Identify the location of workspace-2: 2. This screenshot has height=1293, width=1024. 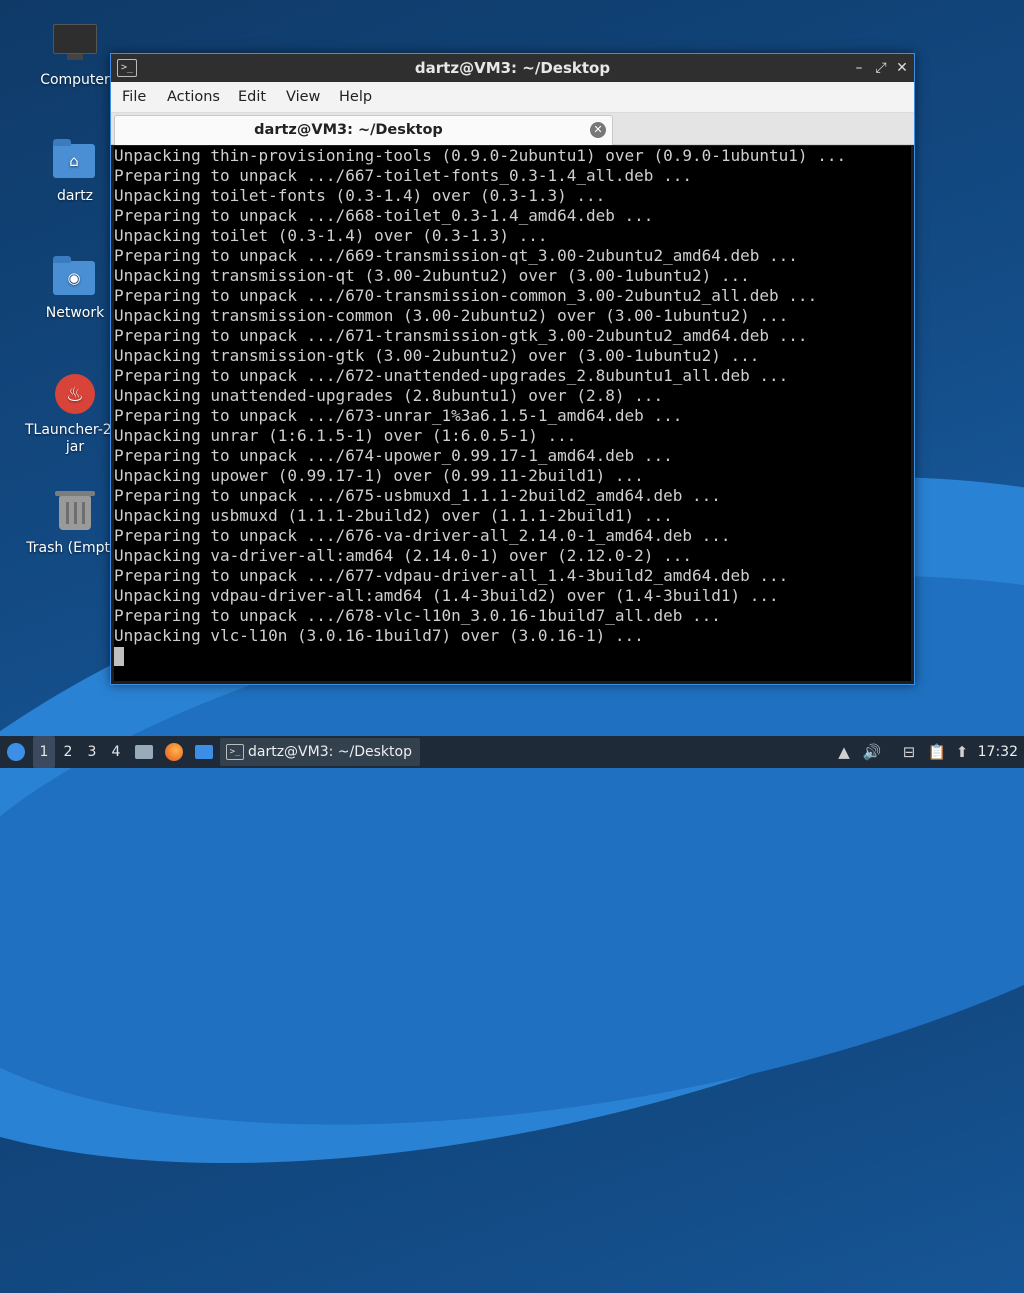
(68, 752).